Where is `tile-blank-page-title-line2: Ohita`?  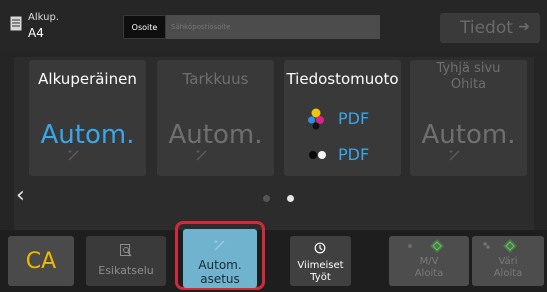
tile-blank-page-title-line2: Ohita is located at coordinates (468, 84).